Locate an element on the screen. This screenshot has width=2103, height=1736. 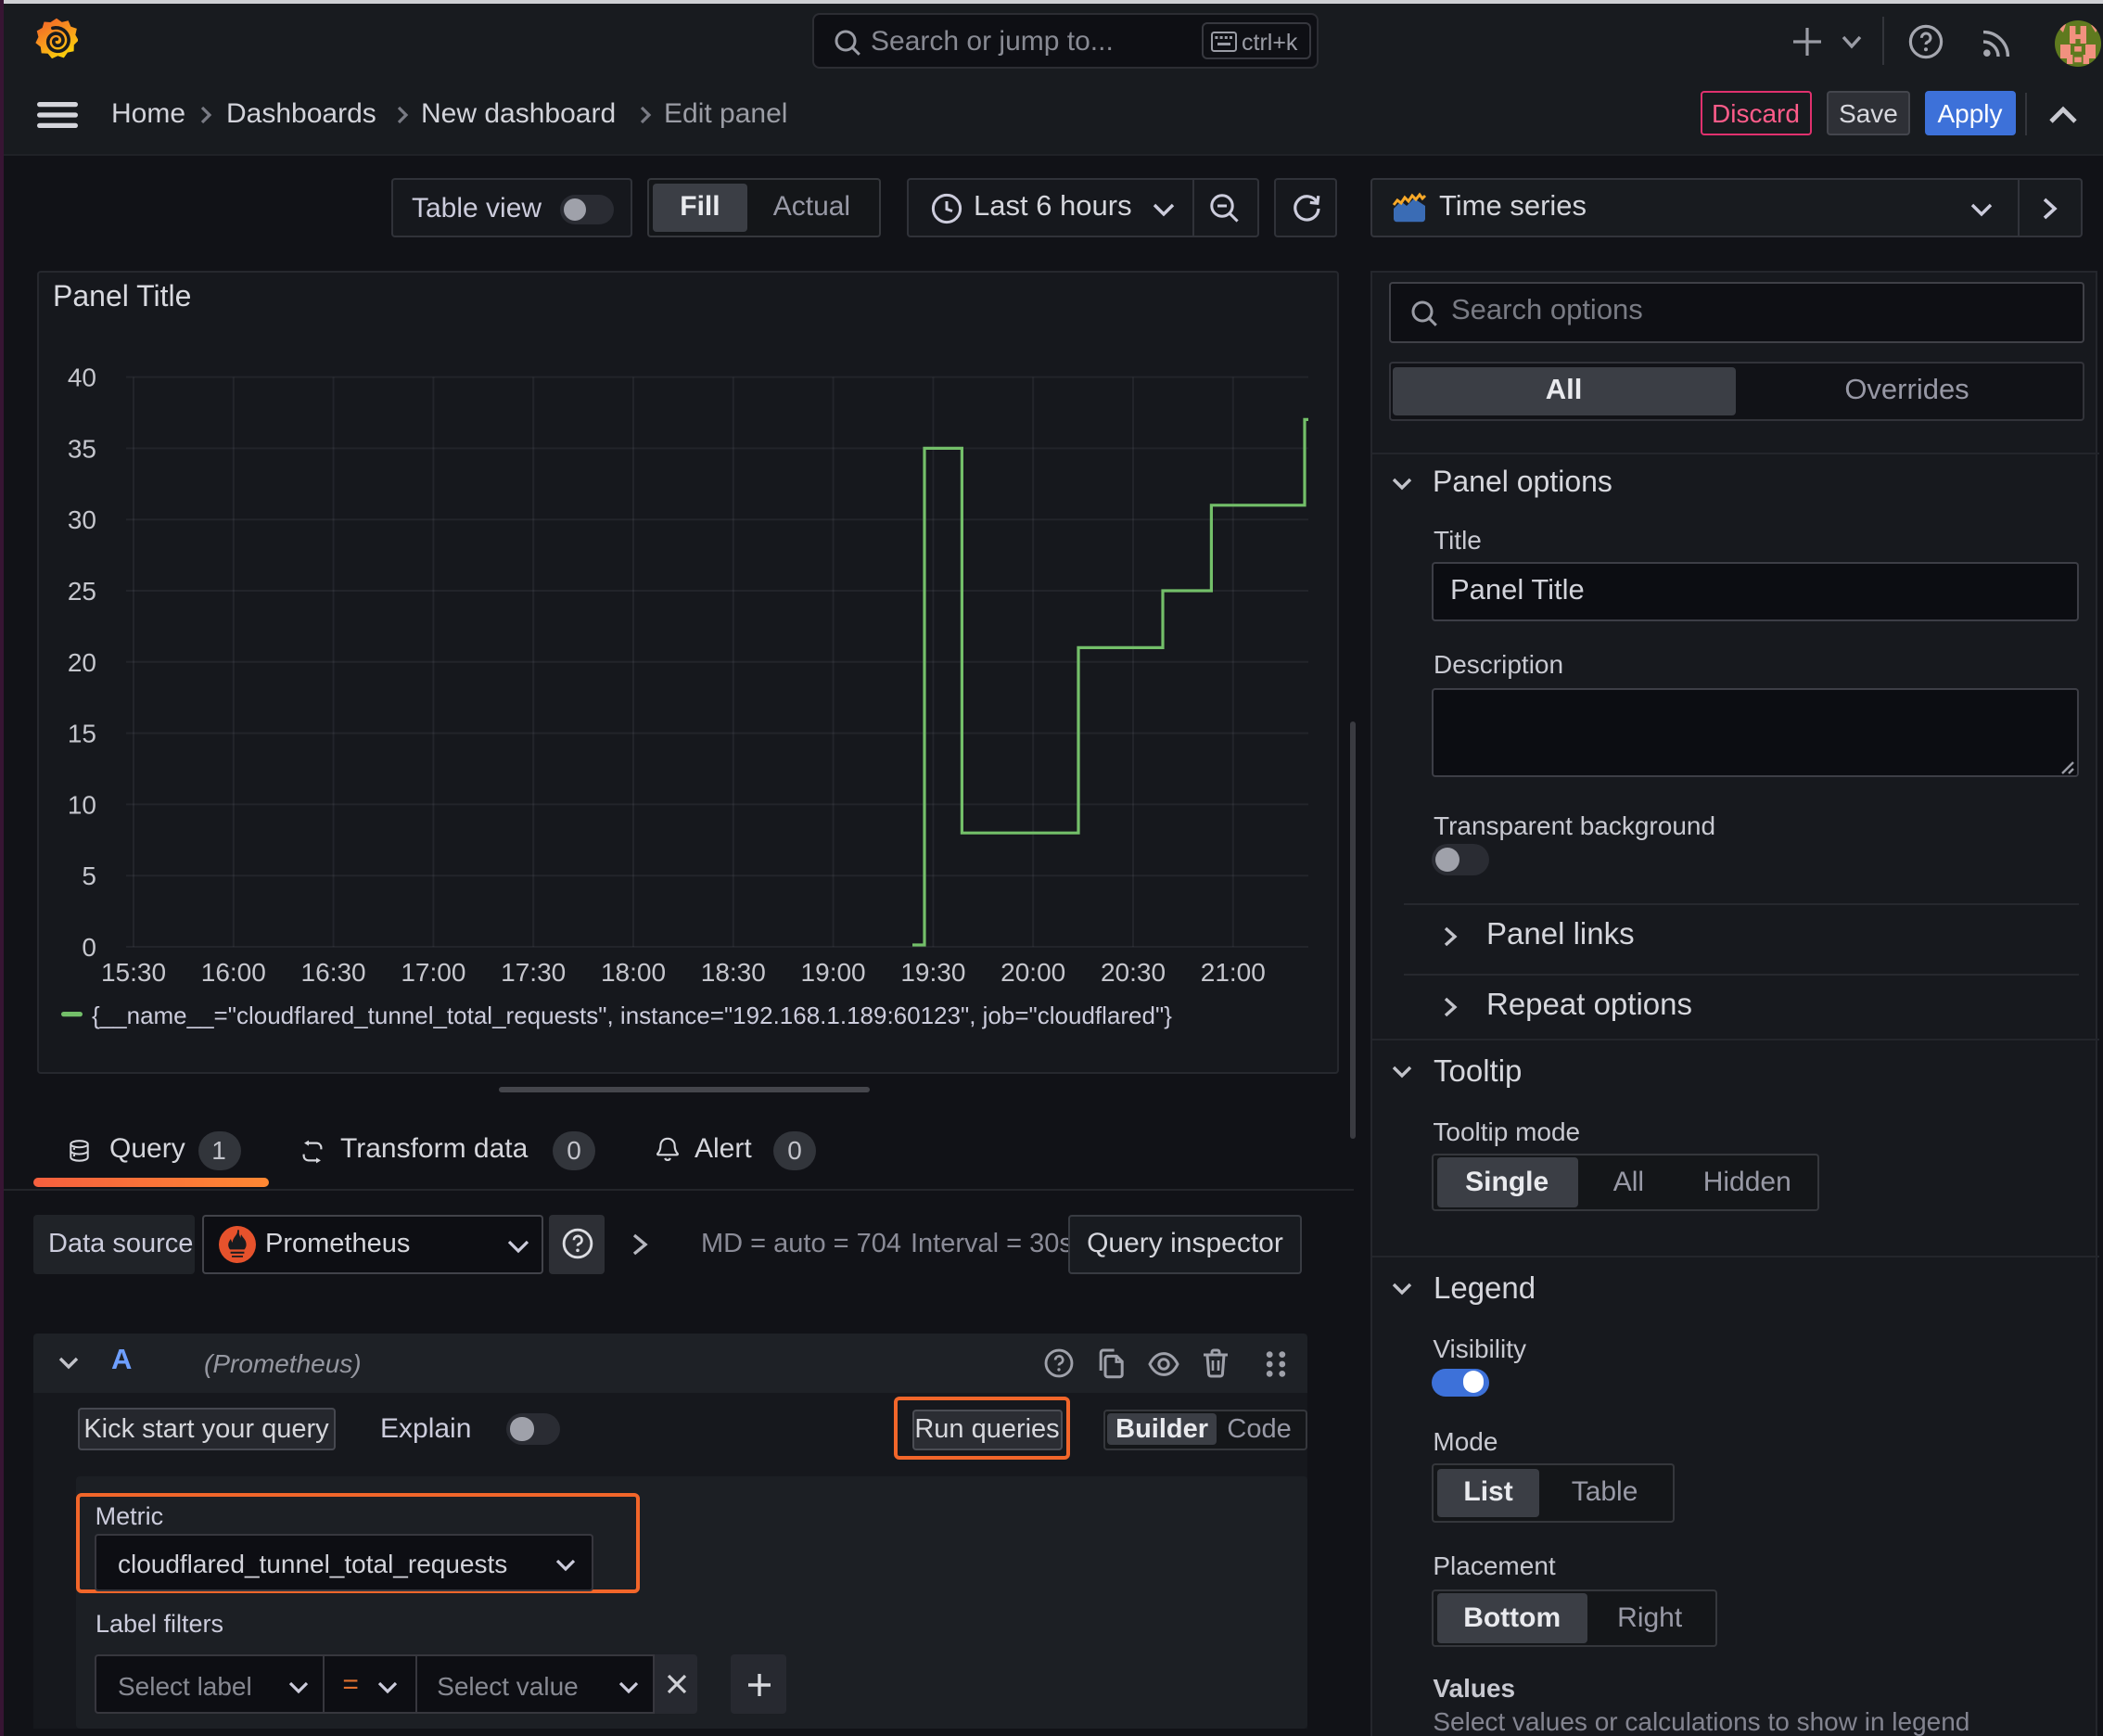
svg-text: 15 is located at coordinates (81, 733).